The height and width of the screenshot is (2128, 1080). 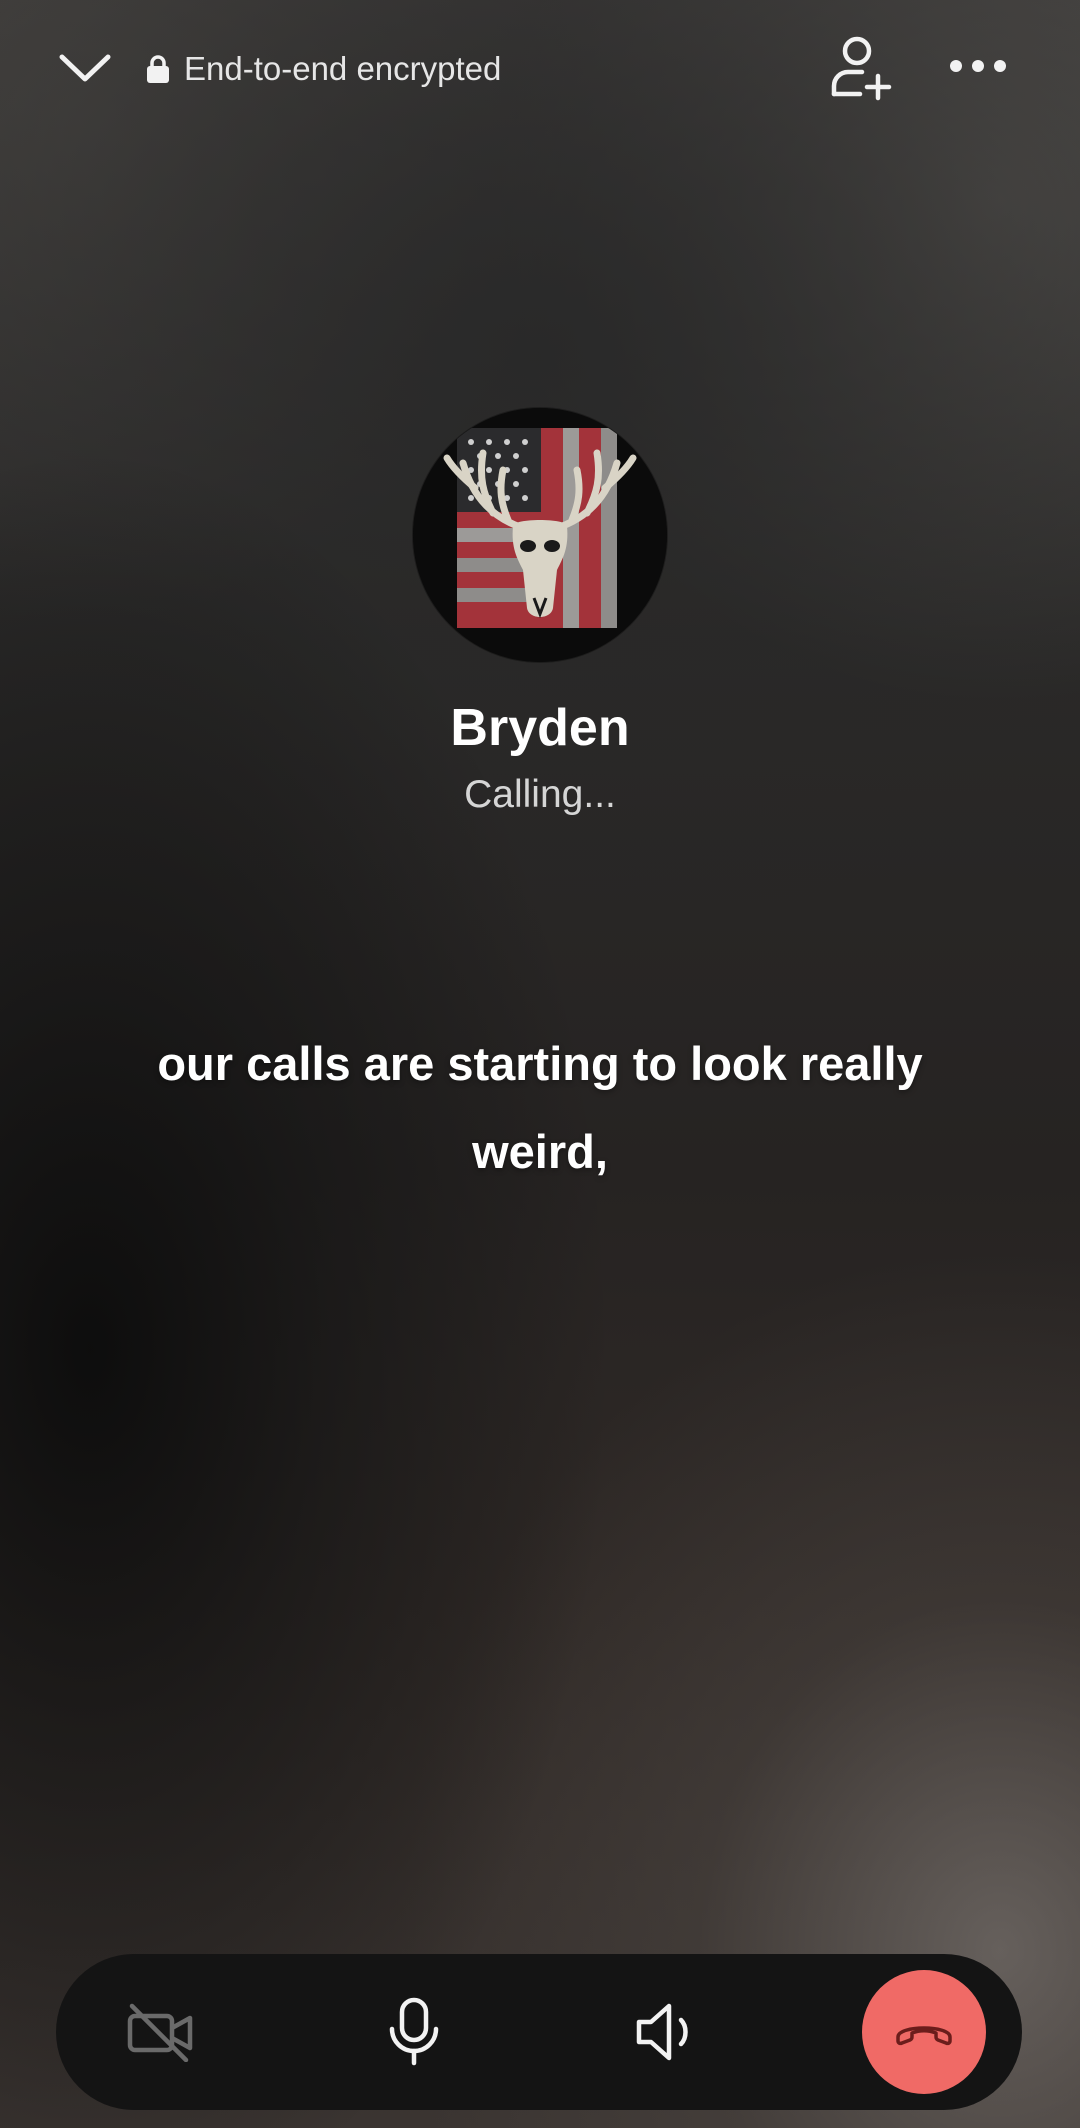 I want to click on top-bar: End-to-end encrypted, so click(x=540, y=70).